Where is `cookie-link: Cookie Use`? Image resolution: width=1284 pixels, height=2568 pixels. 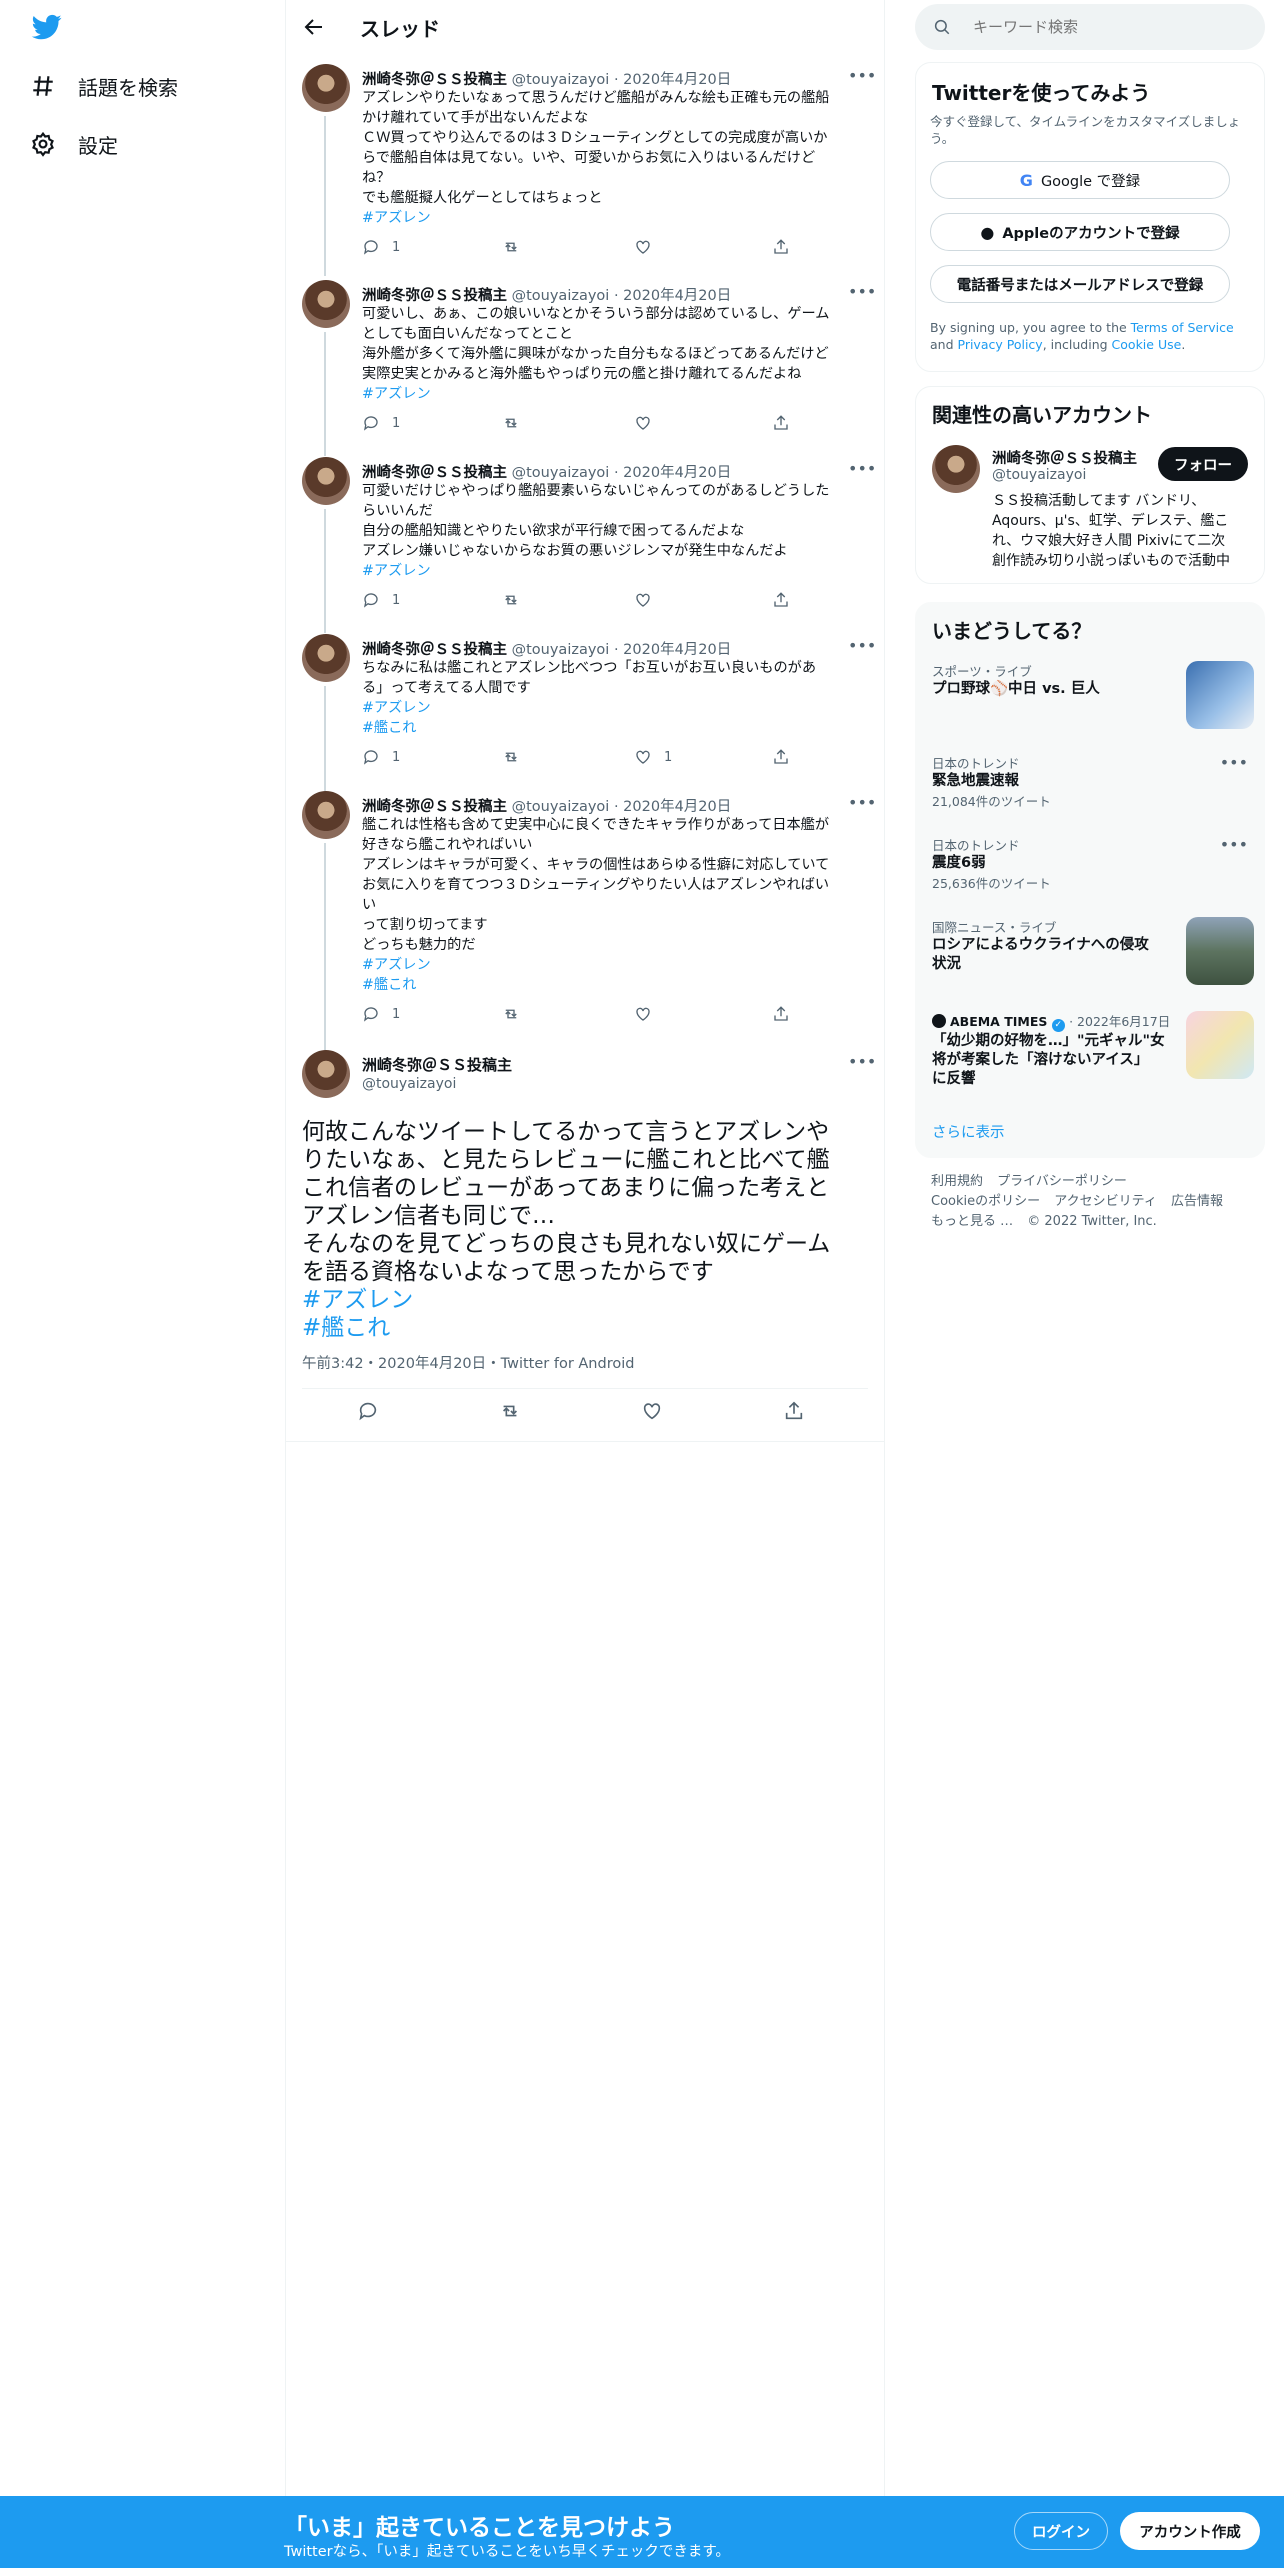 cookie-link: Cookie Use is located at coordinates (1147, 344).